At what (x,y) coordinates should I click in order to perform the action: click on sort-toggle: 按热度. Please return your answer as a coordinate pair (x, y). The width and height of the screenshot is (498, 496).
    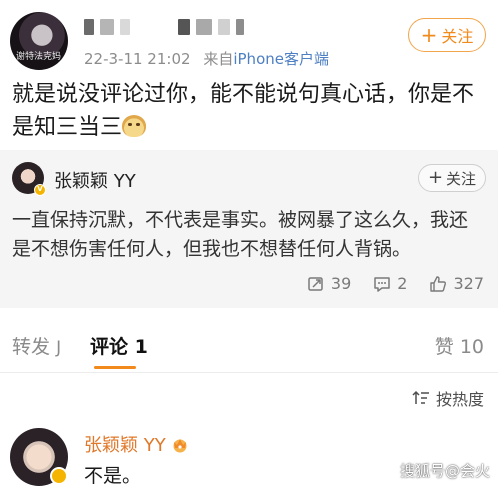
    Looking at the image, I should click on (448, 398).